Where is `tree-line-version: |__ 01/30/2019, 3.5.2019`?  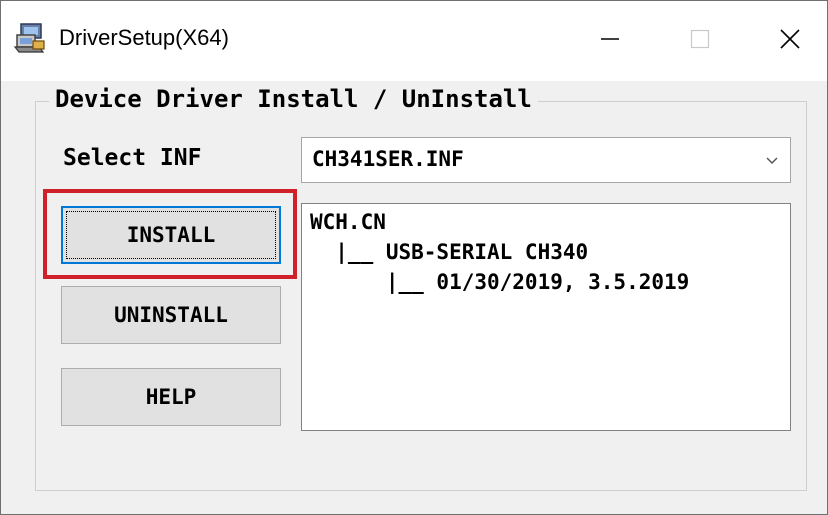
tree-line-version: |__ 01/30/2019, 3.5.2019 is located at coordinates (500, 282).